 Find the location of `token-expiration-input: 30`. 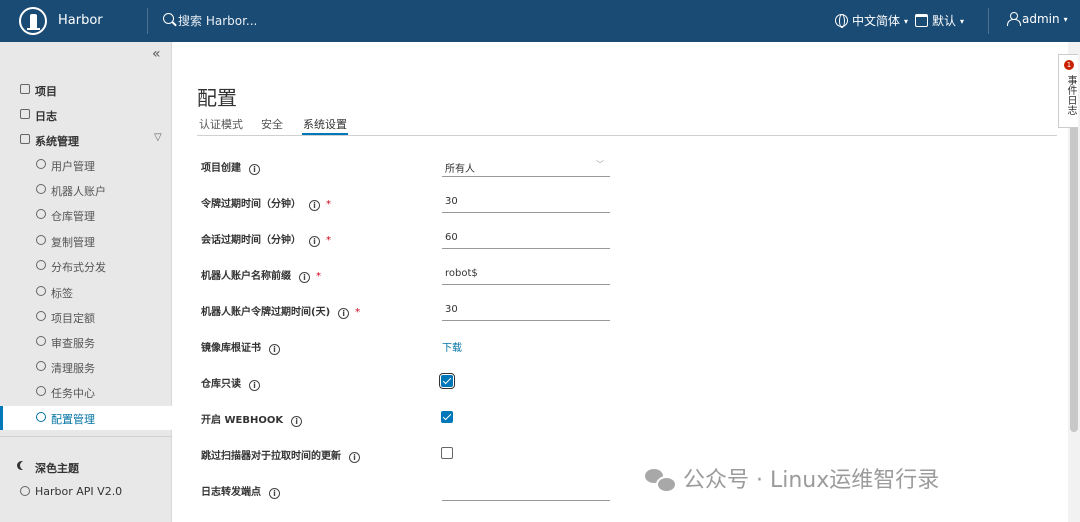

token-expiration-input: 30 is located at coordinates (526, 202).